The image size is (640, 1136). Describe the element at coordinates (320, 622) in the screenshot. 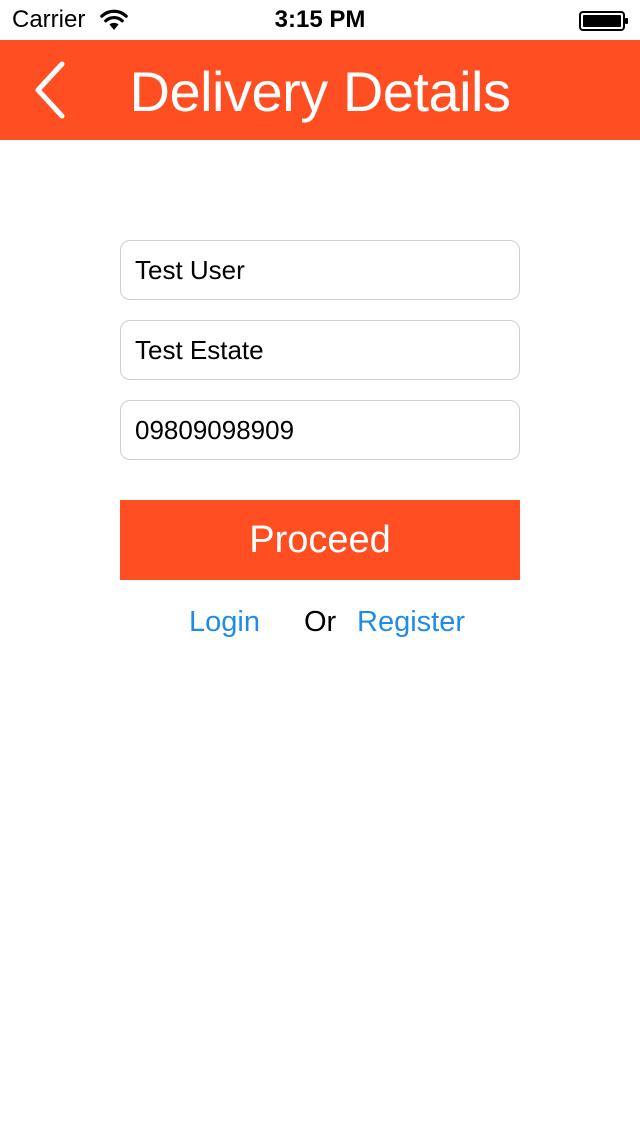

I see `or-label: Or` at that location.